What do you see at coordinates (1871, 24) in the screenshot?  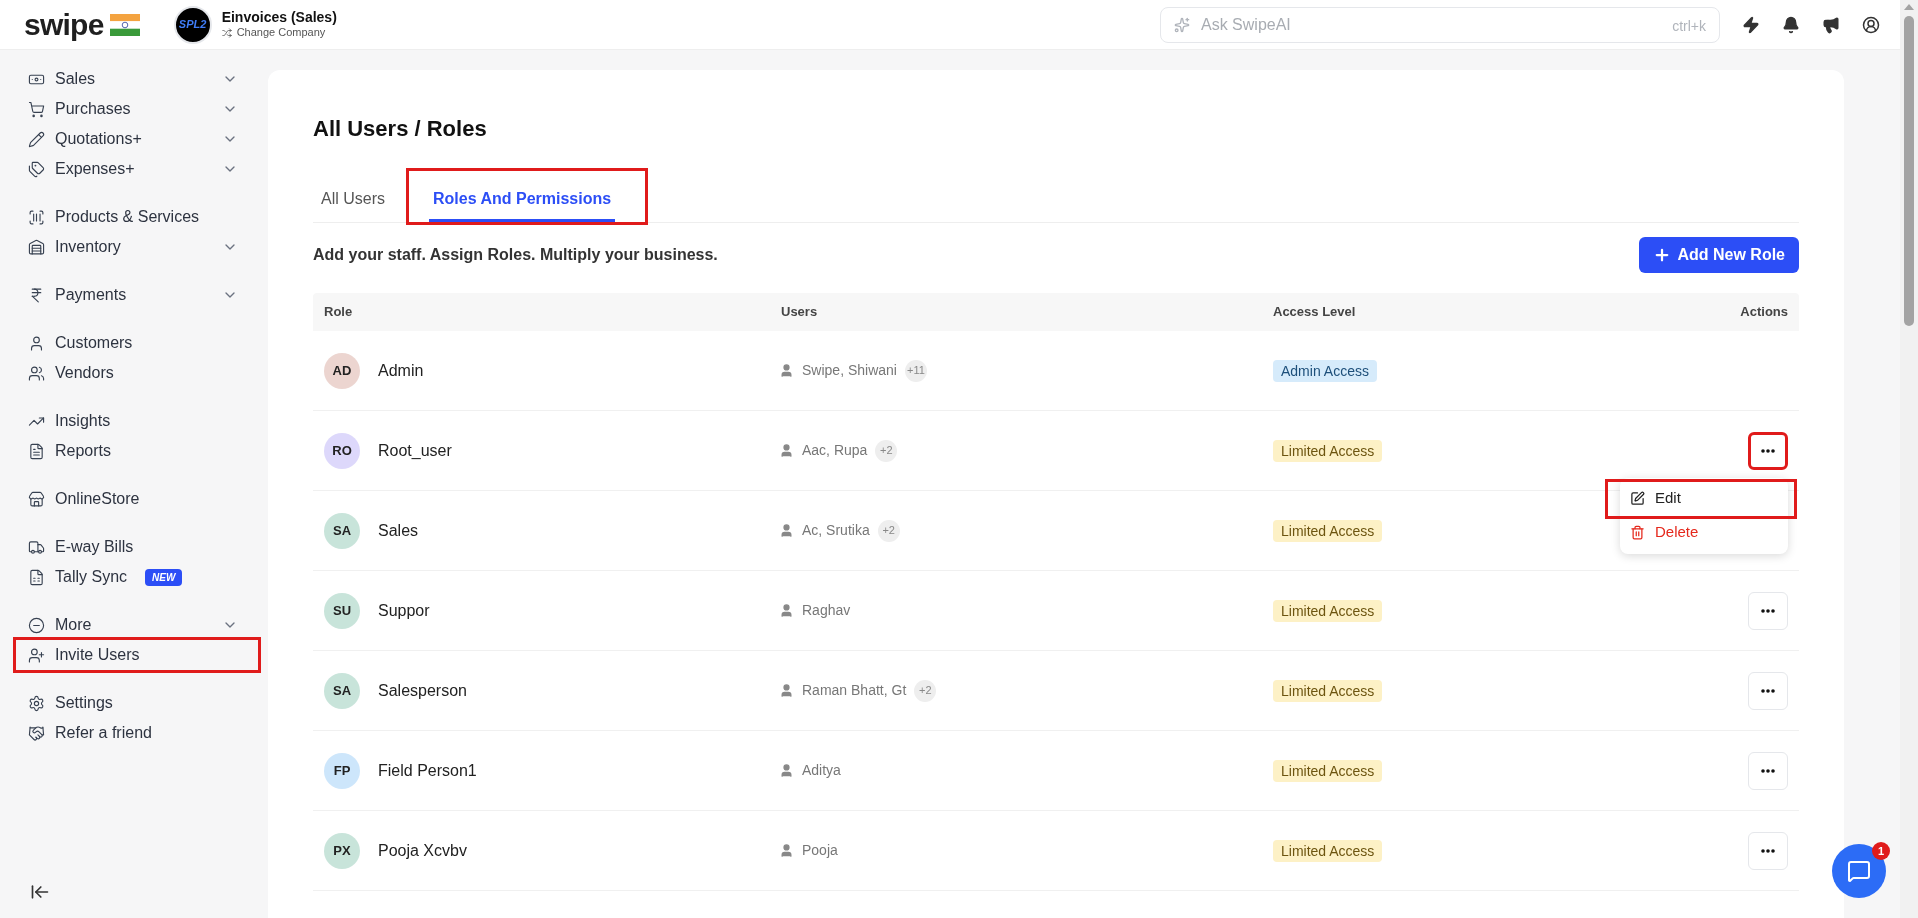 I see `profile-icon` at bounding box center [1871, 24].